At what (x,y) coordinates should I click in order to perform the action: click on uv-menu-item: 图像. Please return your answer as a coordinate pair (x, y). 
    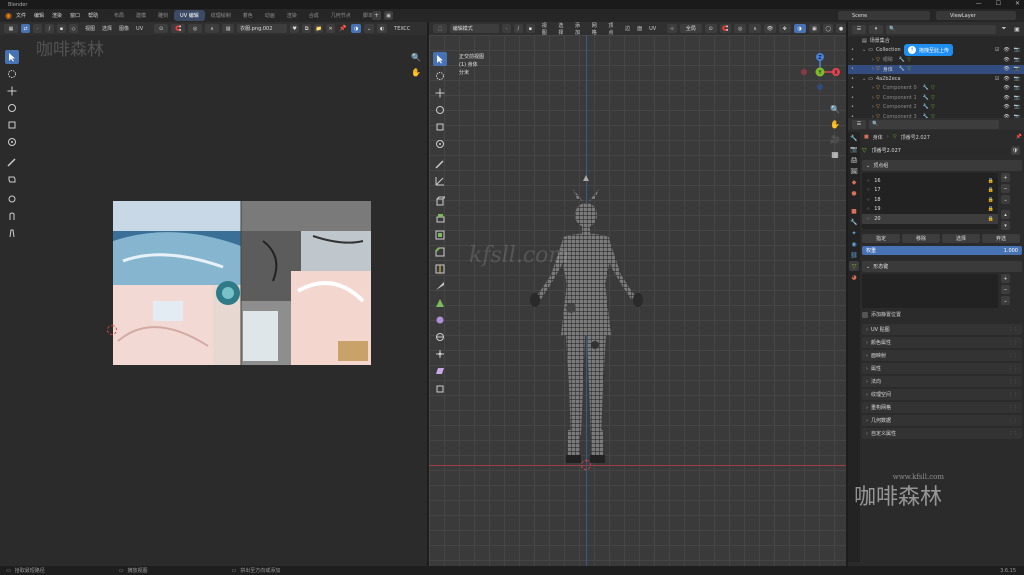
    Looking at the image, I should click on (124, 28).